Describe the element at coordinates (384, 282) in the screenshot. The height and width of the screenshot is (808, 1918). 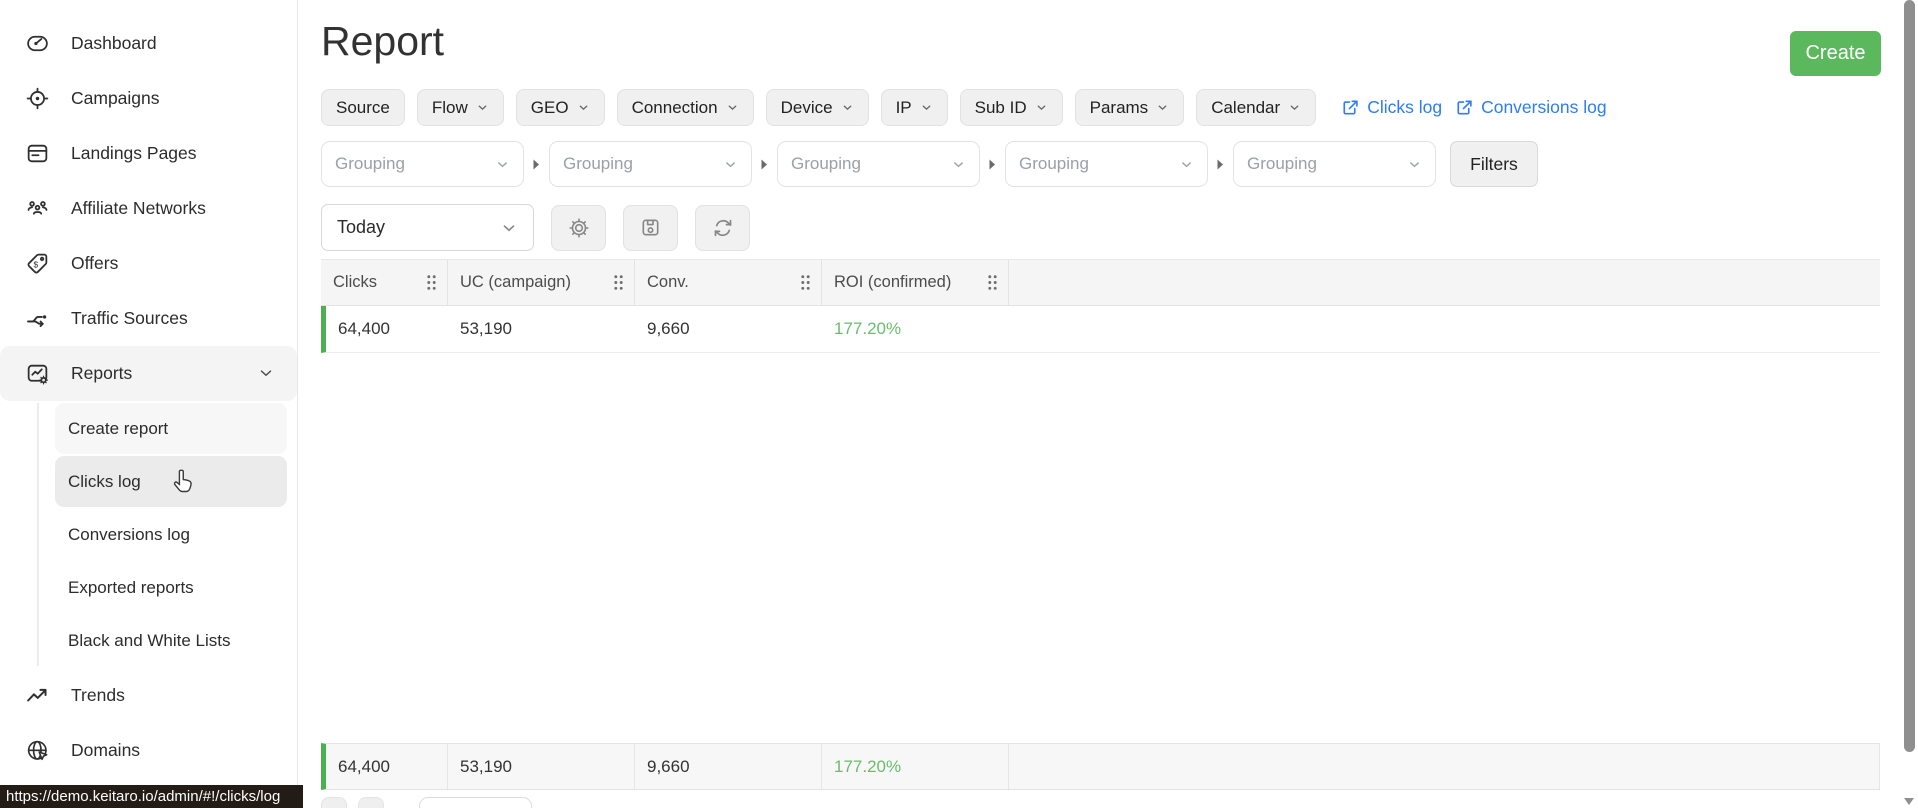
I see `column-header-clicks: Clicks` at that location.